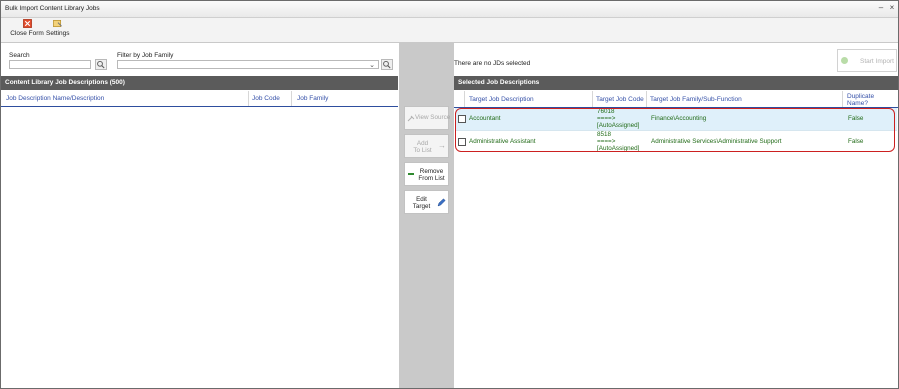 This screenshot has width=899, height=389. Describe the element at coordinates (411, 118) in the screenshot. I see `view-source-icon` at that location.